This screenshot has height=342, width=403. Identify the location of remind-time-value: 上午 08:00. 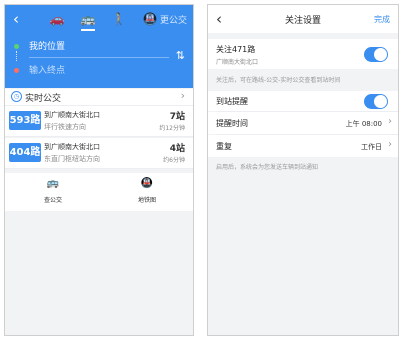
(363, 124).